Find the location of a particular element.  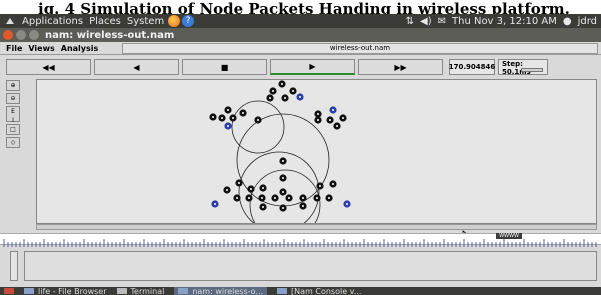

show-desktop-icon is located at coordinates (9, 291).